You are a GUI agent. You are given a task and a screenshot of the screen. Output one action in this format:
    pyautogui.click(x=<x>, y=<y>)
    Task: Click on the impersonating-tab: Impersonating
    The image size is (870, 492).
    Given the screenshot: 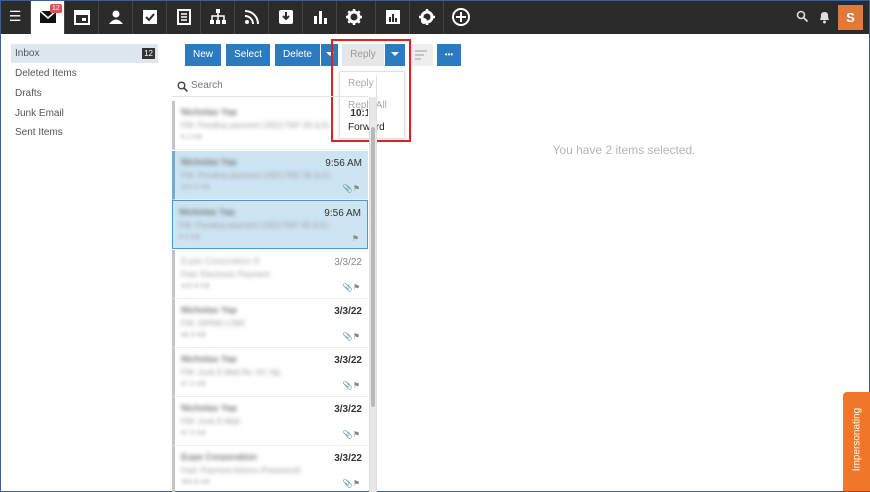 What is the action you would take?
    pyautogui.click(x=856, y=441)
    